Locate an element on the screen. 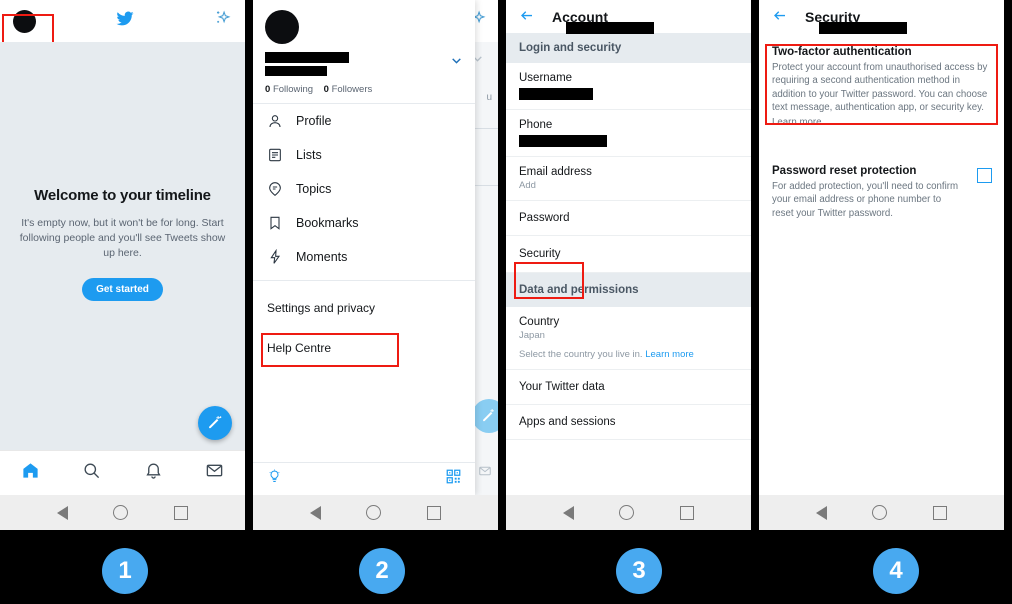  row-label: Username is located at coordinates (546, 78).